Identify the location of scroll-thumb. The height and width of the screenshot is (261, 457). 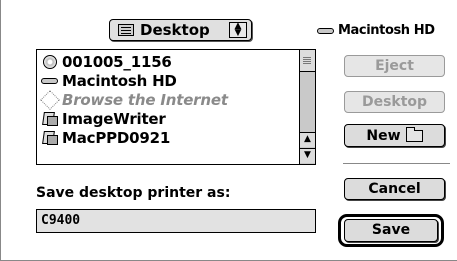
(307, 61).